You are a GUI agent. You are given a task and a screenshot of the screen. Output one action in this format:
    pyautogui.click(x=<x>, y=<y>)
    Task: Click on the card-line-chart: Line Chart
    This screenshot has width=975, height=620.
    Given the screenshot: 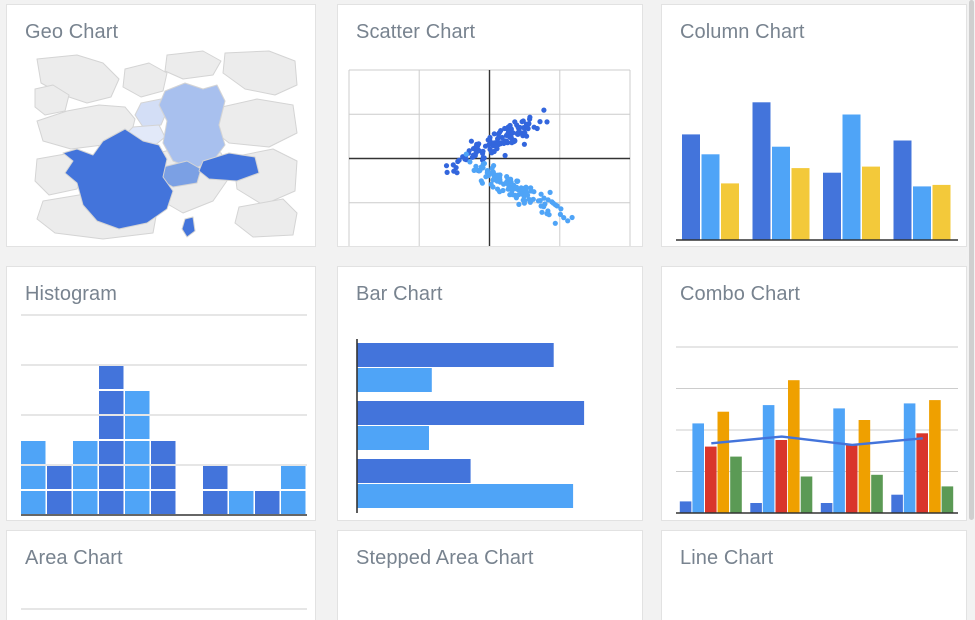 What is the action you would take?
    pyautogui.click(x=814, y=575)
    